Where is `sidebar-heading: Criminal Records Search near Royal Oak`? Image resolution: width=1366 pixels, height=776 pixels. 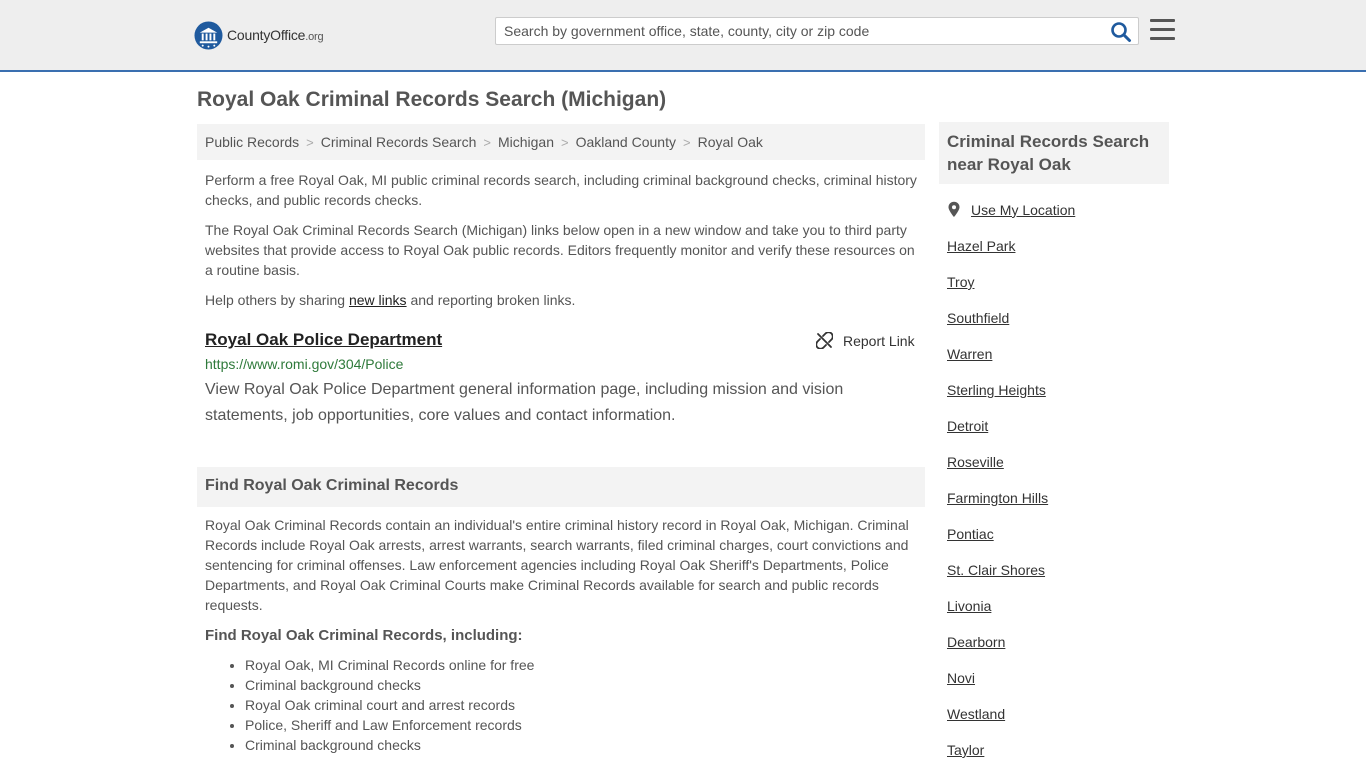 sidebar-heading: Criminal Records Search near Royal Oak is located at coordinates (1054, 153).